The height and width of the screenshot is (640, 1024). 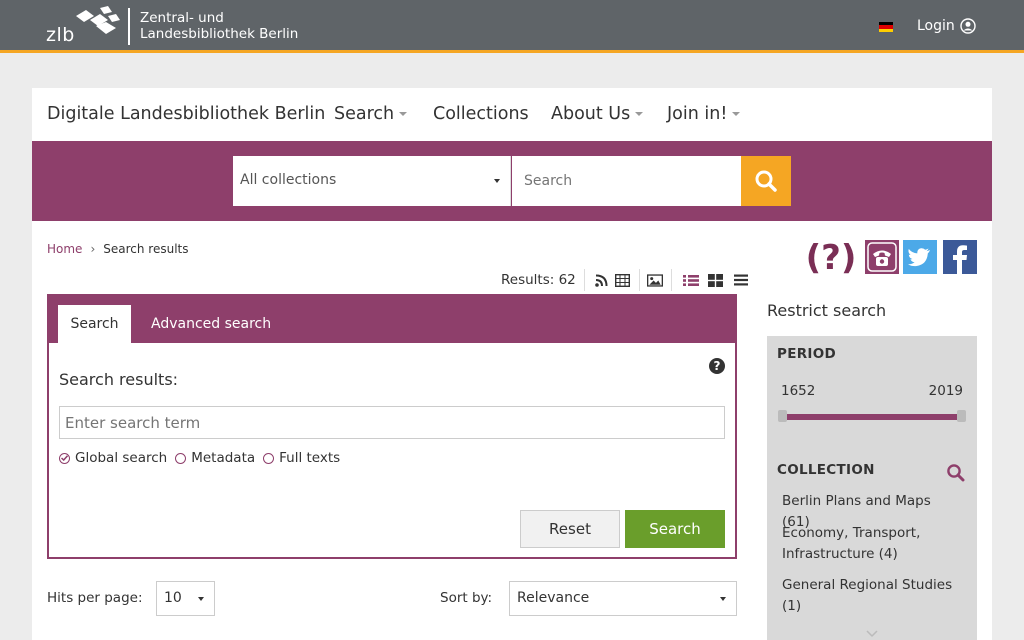 What do you see at coordinates (591, 114) in the screenshot?
I see `nav-item-label: About Us` at bounding box center [591, 114].